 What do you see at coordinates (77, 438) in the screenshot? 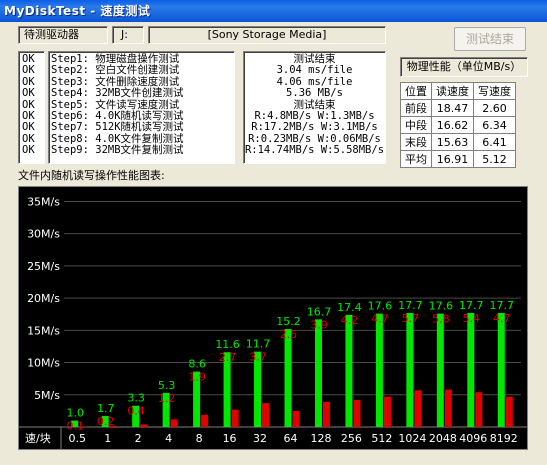
I see `chart-xtick-label: 0.5` at bounding box center [77, 438].